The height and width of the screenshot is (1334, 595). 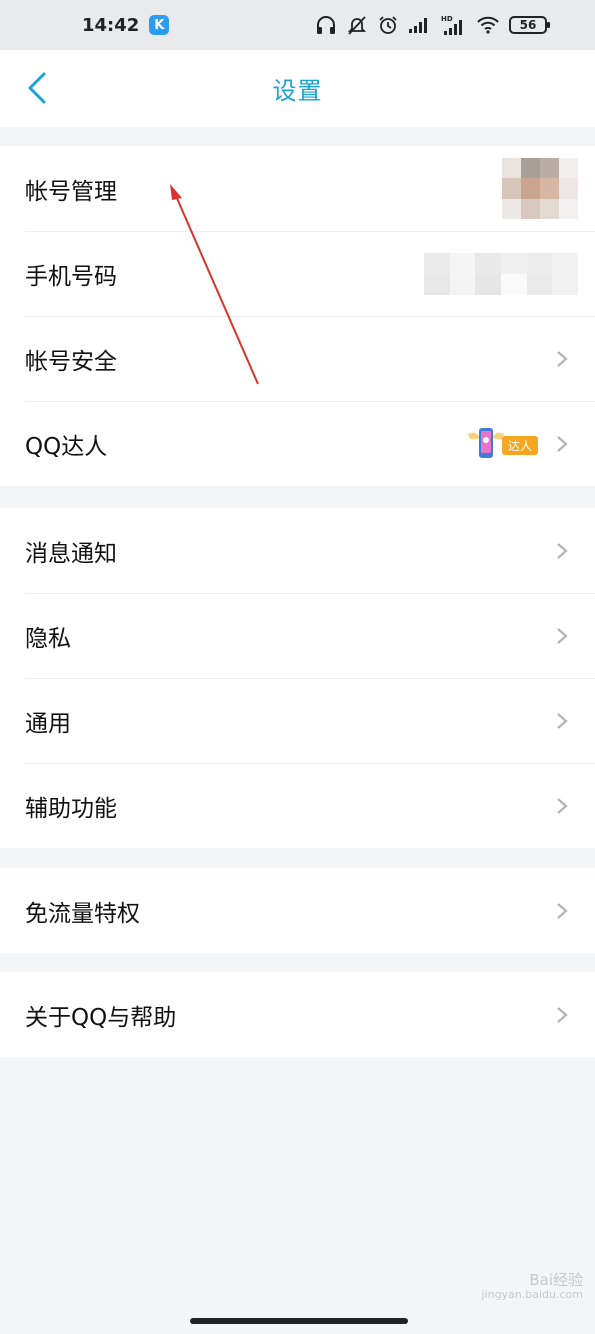 What do you see at coordinates (297, 91) in the screenshot?
I see `page-title: 设置` at bounding box center [297, 91].